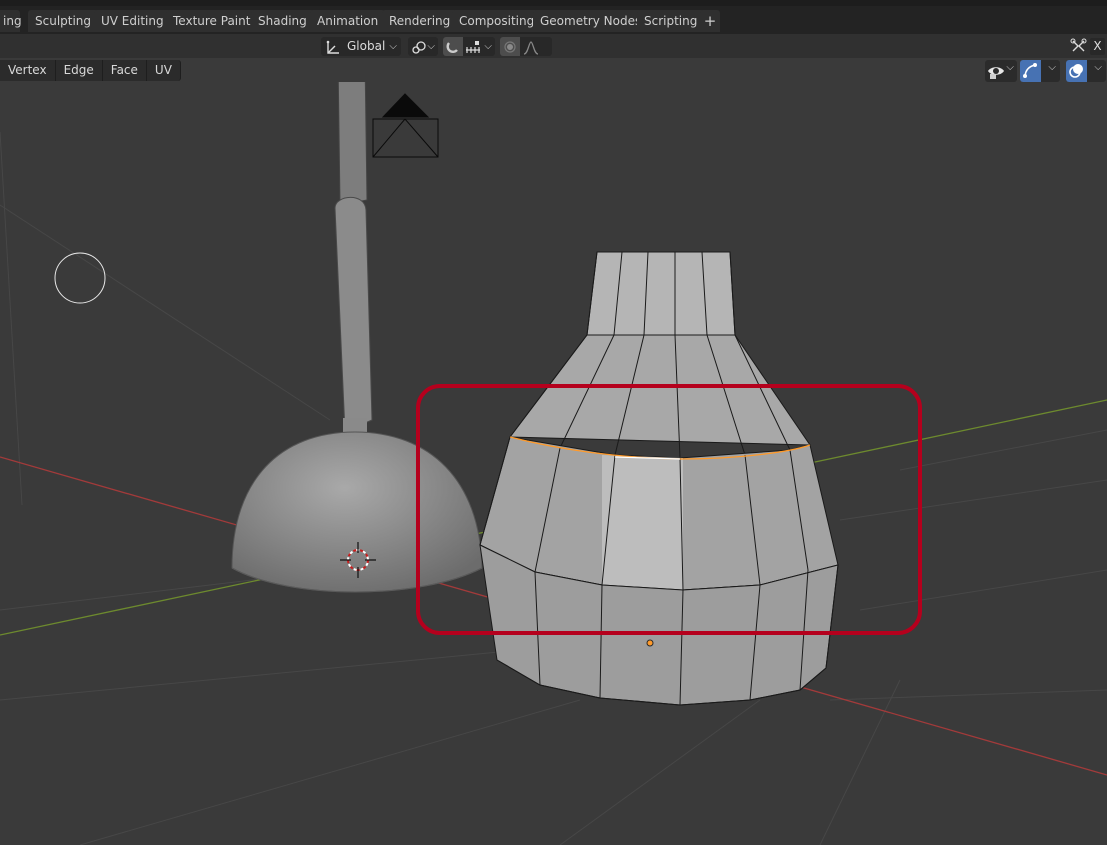  Describe the element at coordinates (1097, 46) in the screenshot. I see `close-button: X` at that location.